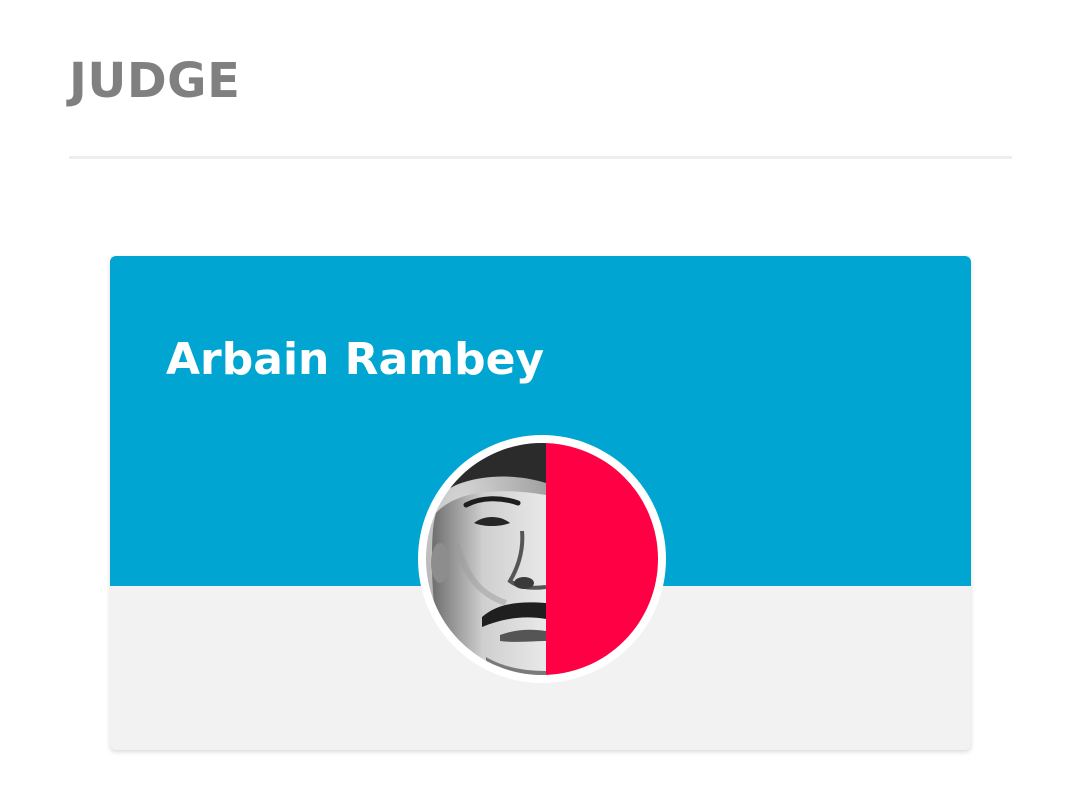 The image size is (1069, 800). I want to click on judge-avatar, so click(542, 559).